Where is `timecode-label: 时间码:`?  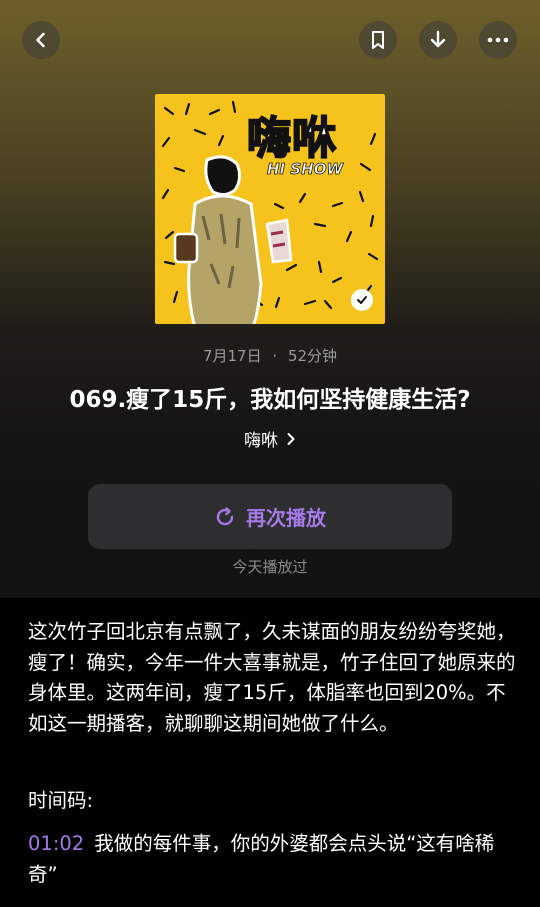
timecode-label: 时间码: is located at coordinates (61, 800).